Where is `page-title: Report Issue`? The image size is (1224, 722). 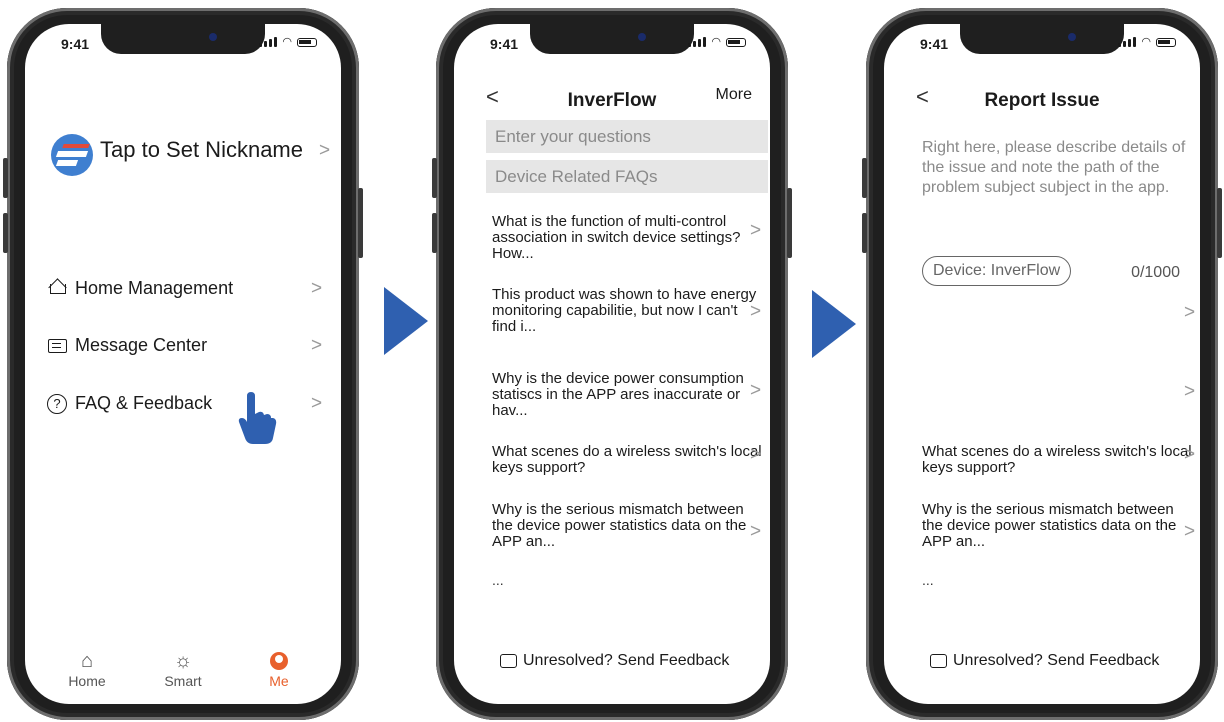
page-title: Report Issue is located at coordinates (1042, 100).